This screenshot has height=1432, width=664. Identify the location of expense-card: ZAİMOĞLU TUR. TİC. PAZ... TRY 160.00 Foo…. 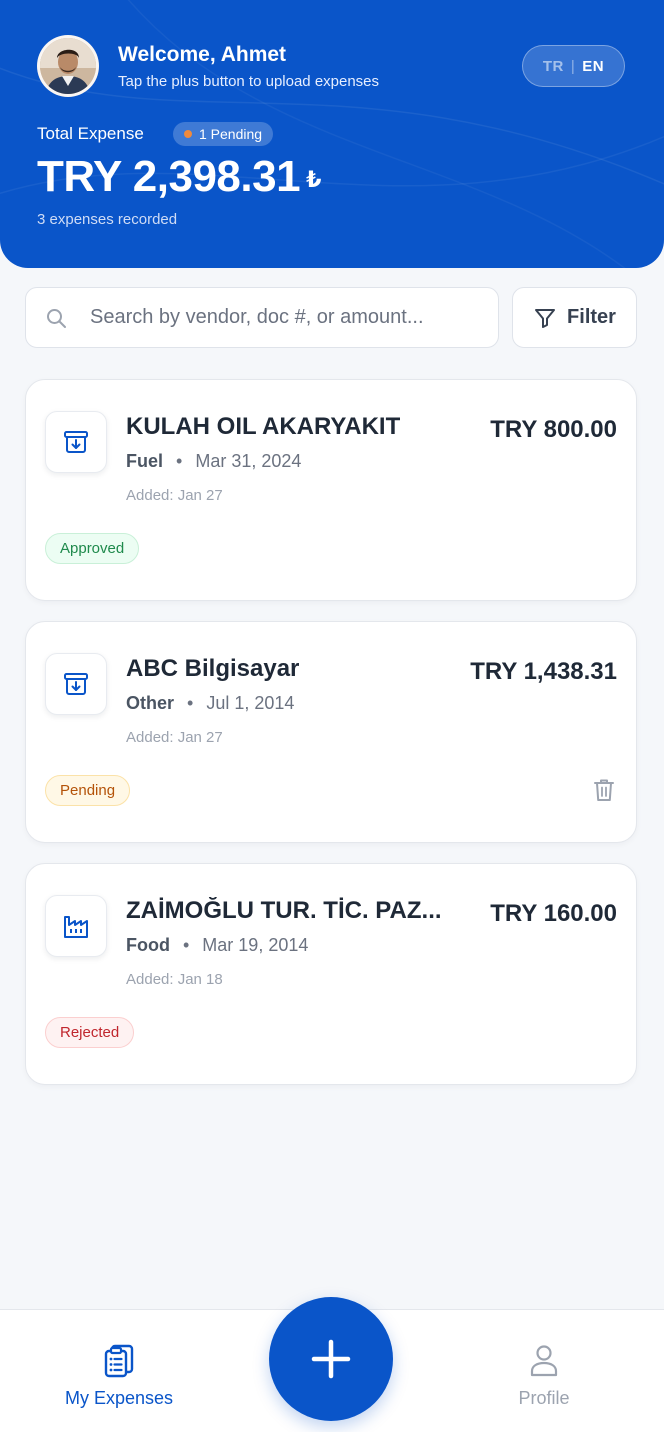
(331, 974).